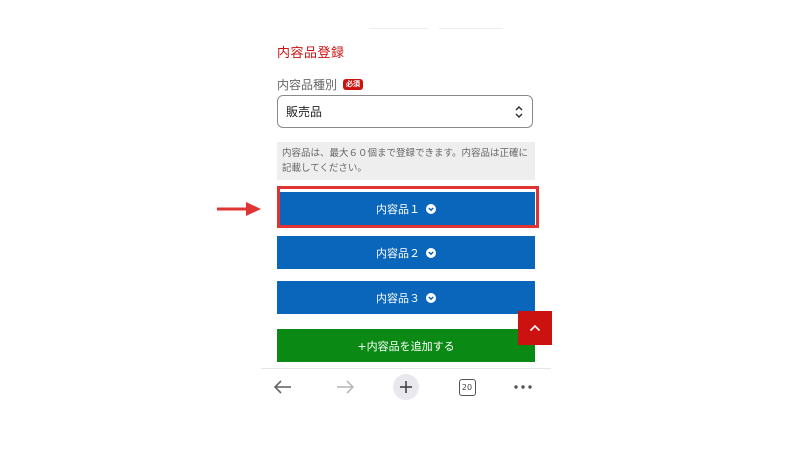 The width and height of the screenshot is (812, 457). I want to click on item-type-select: 販売品, so click(405, 111).